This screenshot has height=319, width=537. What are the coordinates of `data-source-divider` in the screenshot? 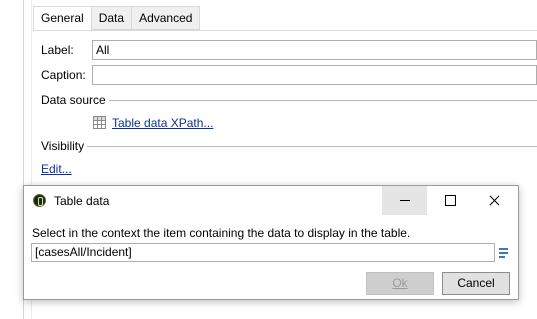 It's located at (322, 100).